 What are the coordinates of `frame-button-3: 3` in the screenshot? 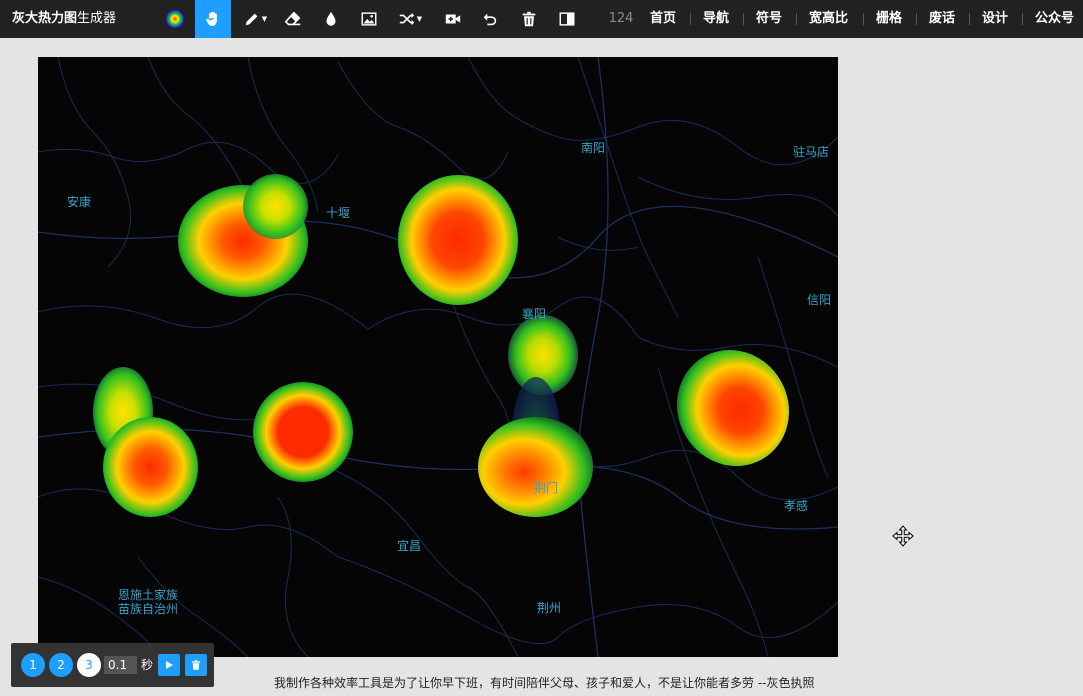 It's located at (89, 665).